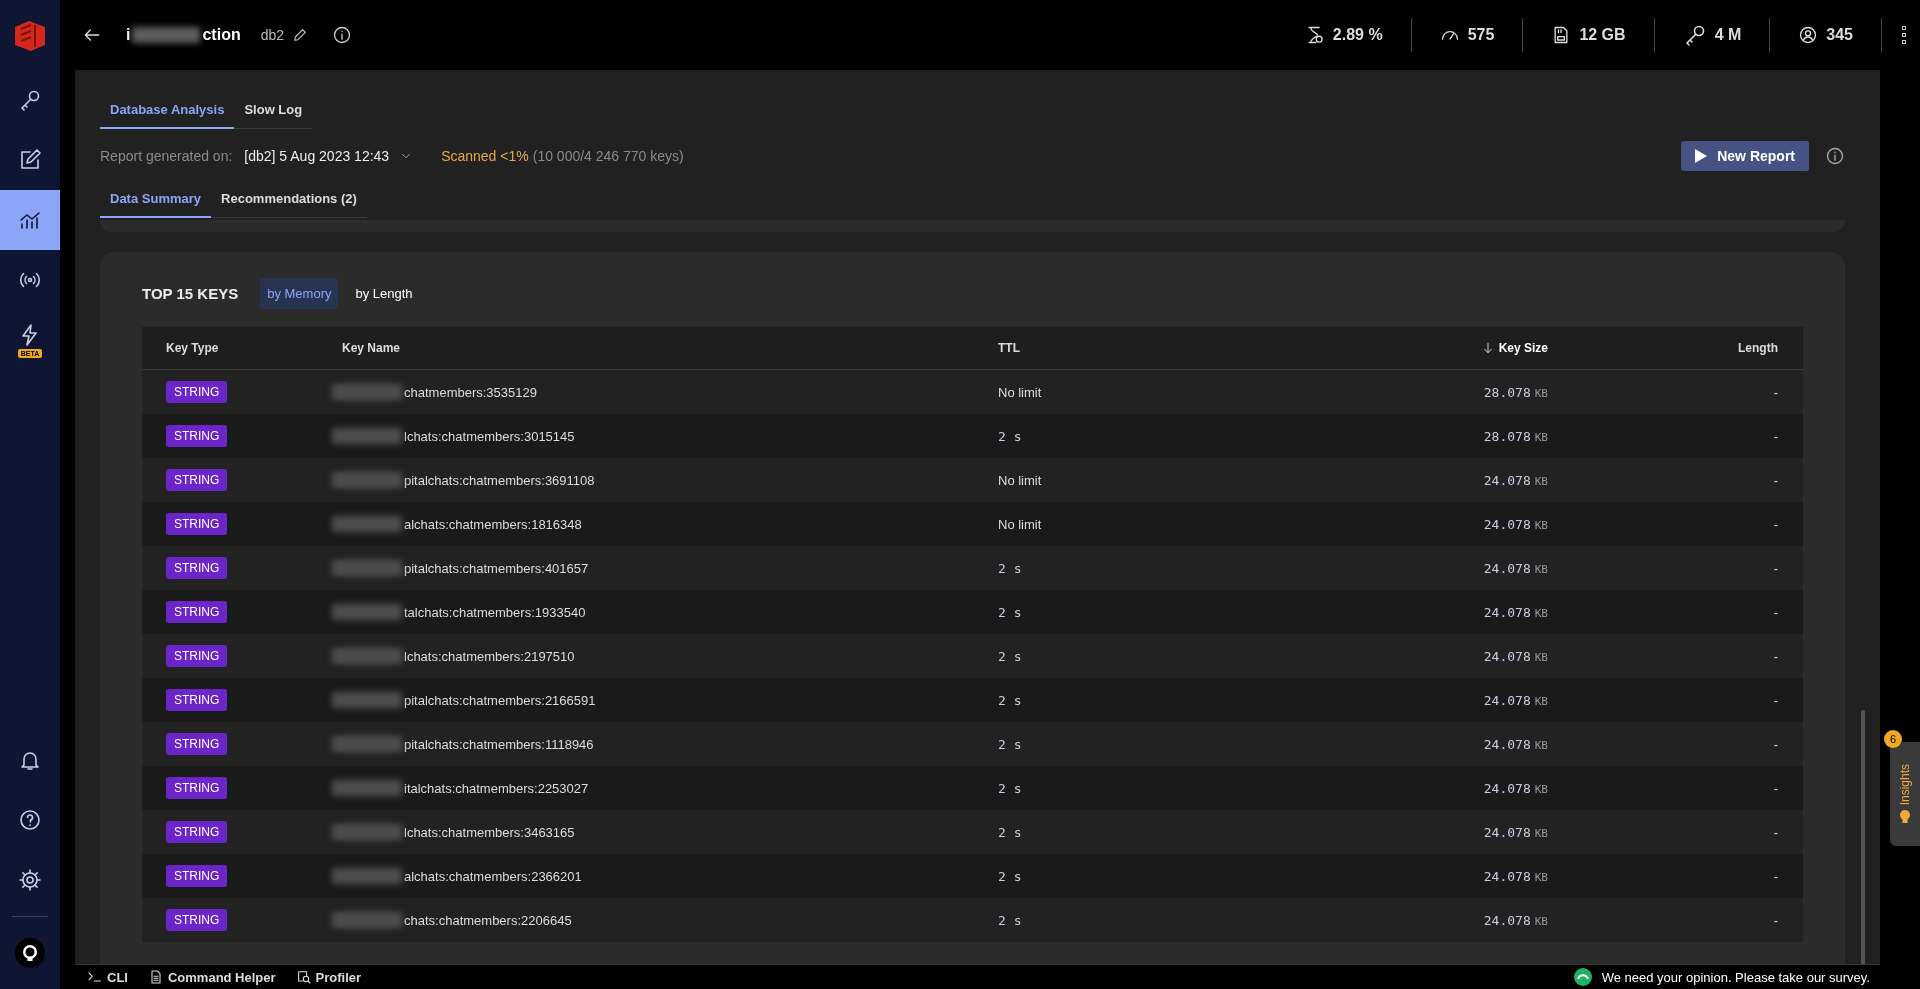 This screenshot has height=989, width=1920. Describe the element at coordinates (190, 293) in the screenshot. I see `top-keys-title: TOP 15 KEYS` at that location.